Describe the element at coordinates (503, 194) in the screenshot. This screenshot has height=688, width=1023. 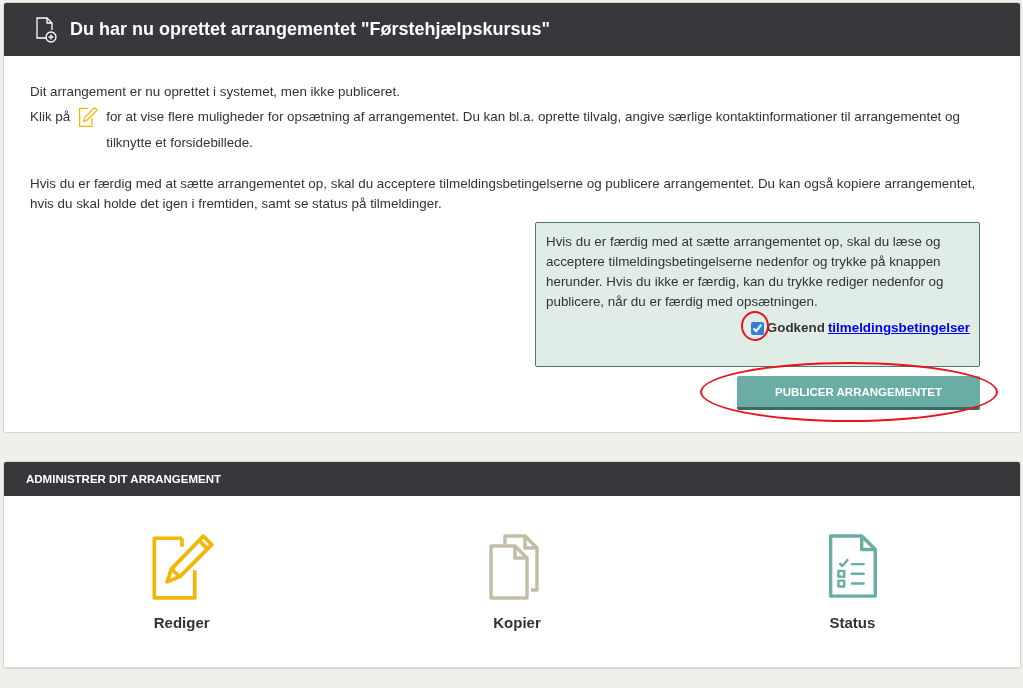
I see `info-text: Hvis du er færdig med at sætte arrangementet op, skal du acceptere tilmeldingsbetingelserne og publicere arrangementet. Du kan også kopiere arrangementet, hvis du skal holde det igen i fremtiden, samt se status på tilmeldinger.` at that location.